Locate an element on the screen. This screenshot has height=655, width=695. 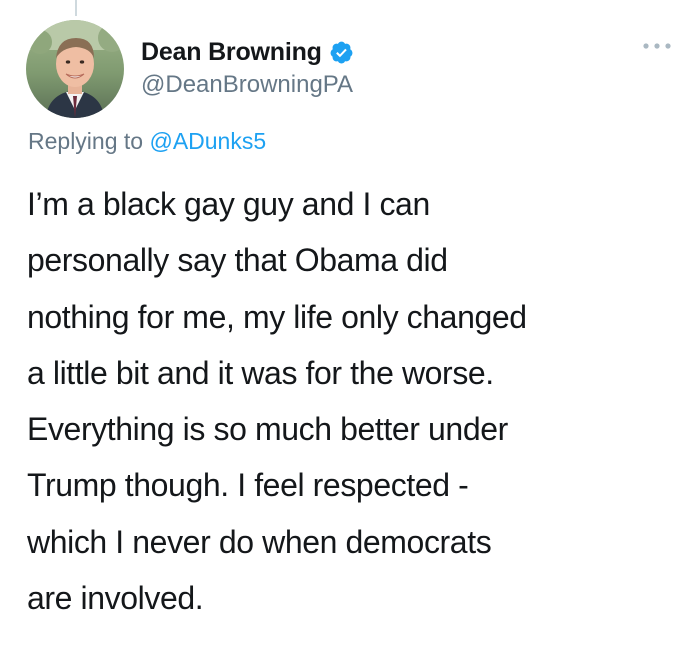
tweet-text-line: personally say that Obama did is located at coordinates (237, 260).